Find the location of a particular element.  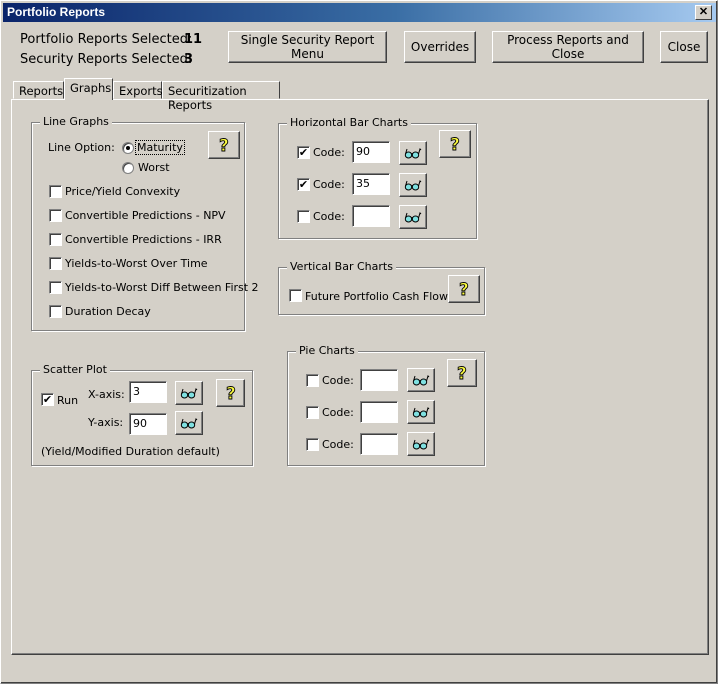

scatter-y-axis-input: 90 is located at coordinates (148, 424).